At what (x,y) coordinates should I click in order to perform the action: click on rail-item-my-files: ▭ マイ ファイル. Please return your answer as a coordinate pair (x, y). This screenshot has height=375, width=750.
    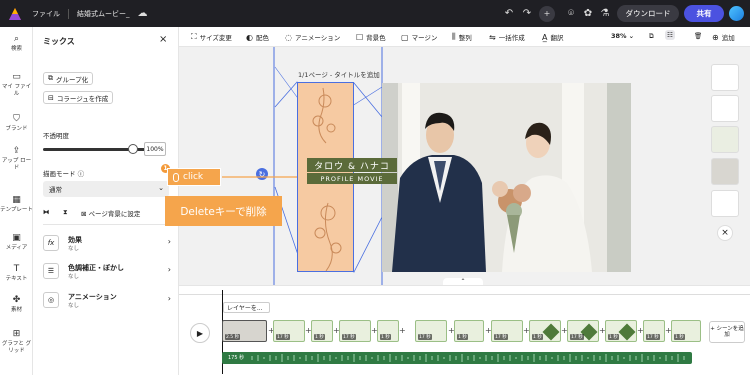
    Looking at the image, I should click on (16, 85).